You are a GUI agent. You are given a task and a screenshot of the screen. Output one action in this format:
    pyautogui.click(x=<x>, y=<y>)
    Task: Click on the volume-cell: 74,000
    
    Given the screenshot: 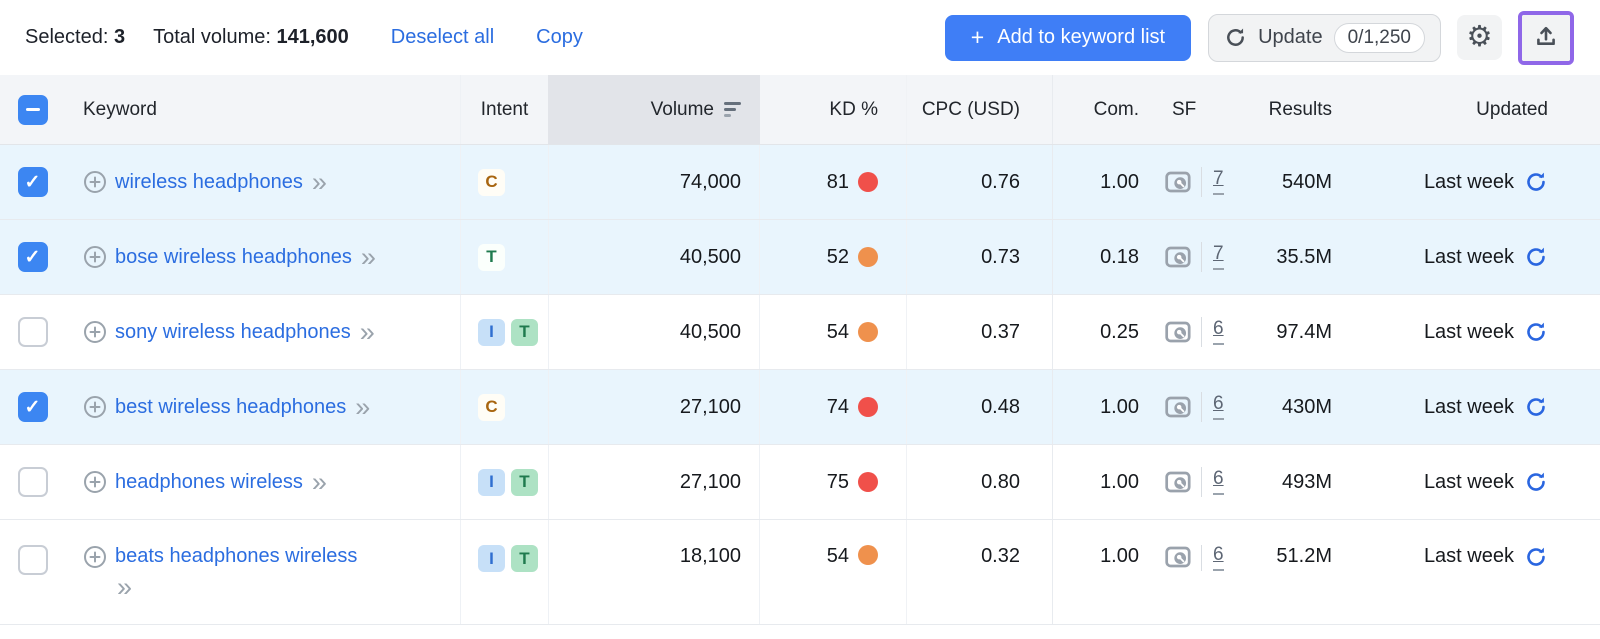 What is the action you would take?
    pyautogui.click(x=654, y=182)
    